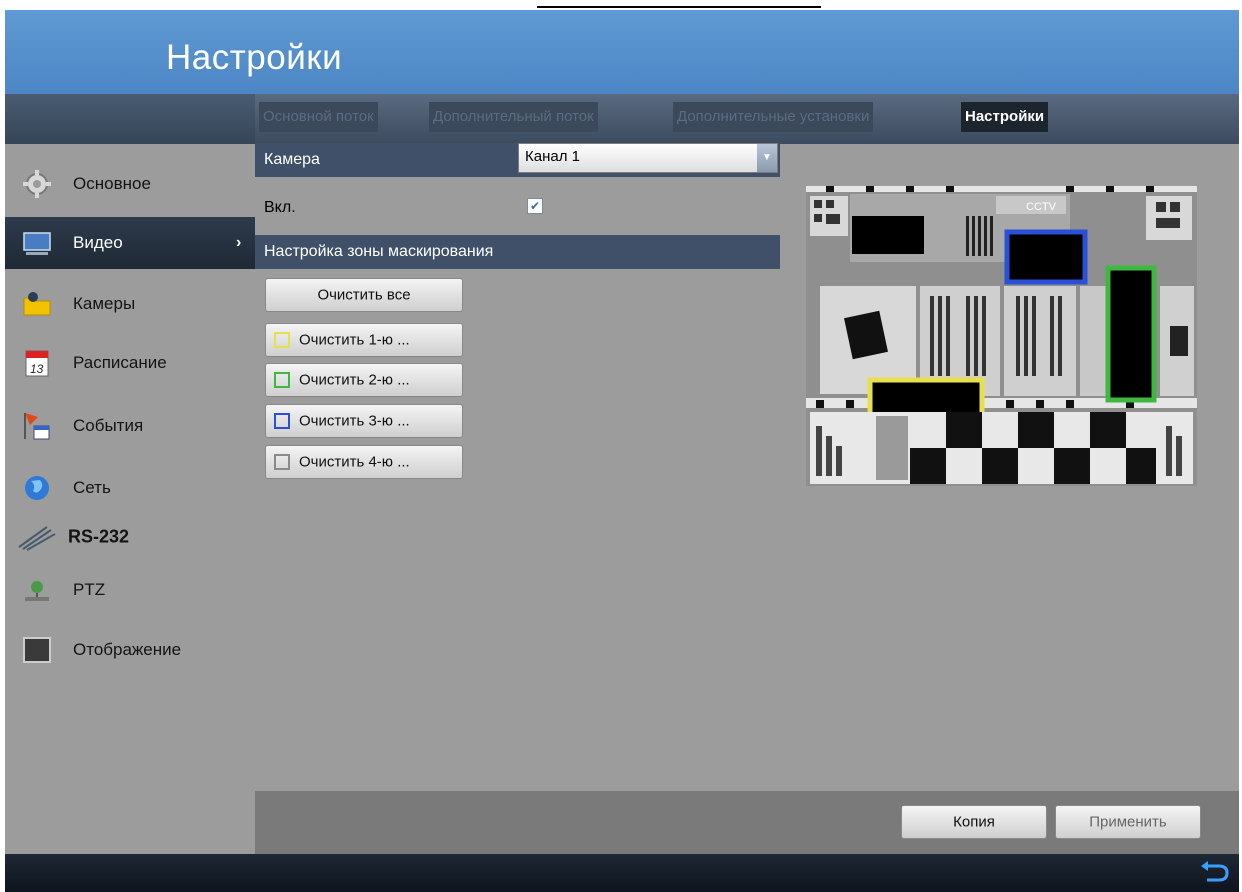  I want to click on back-arrow-icon, so click(1215, 873).